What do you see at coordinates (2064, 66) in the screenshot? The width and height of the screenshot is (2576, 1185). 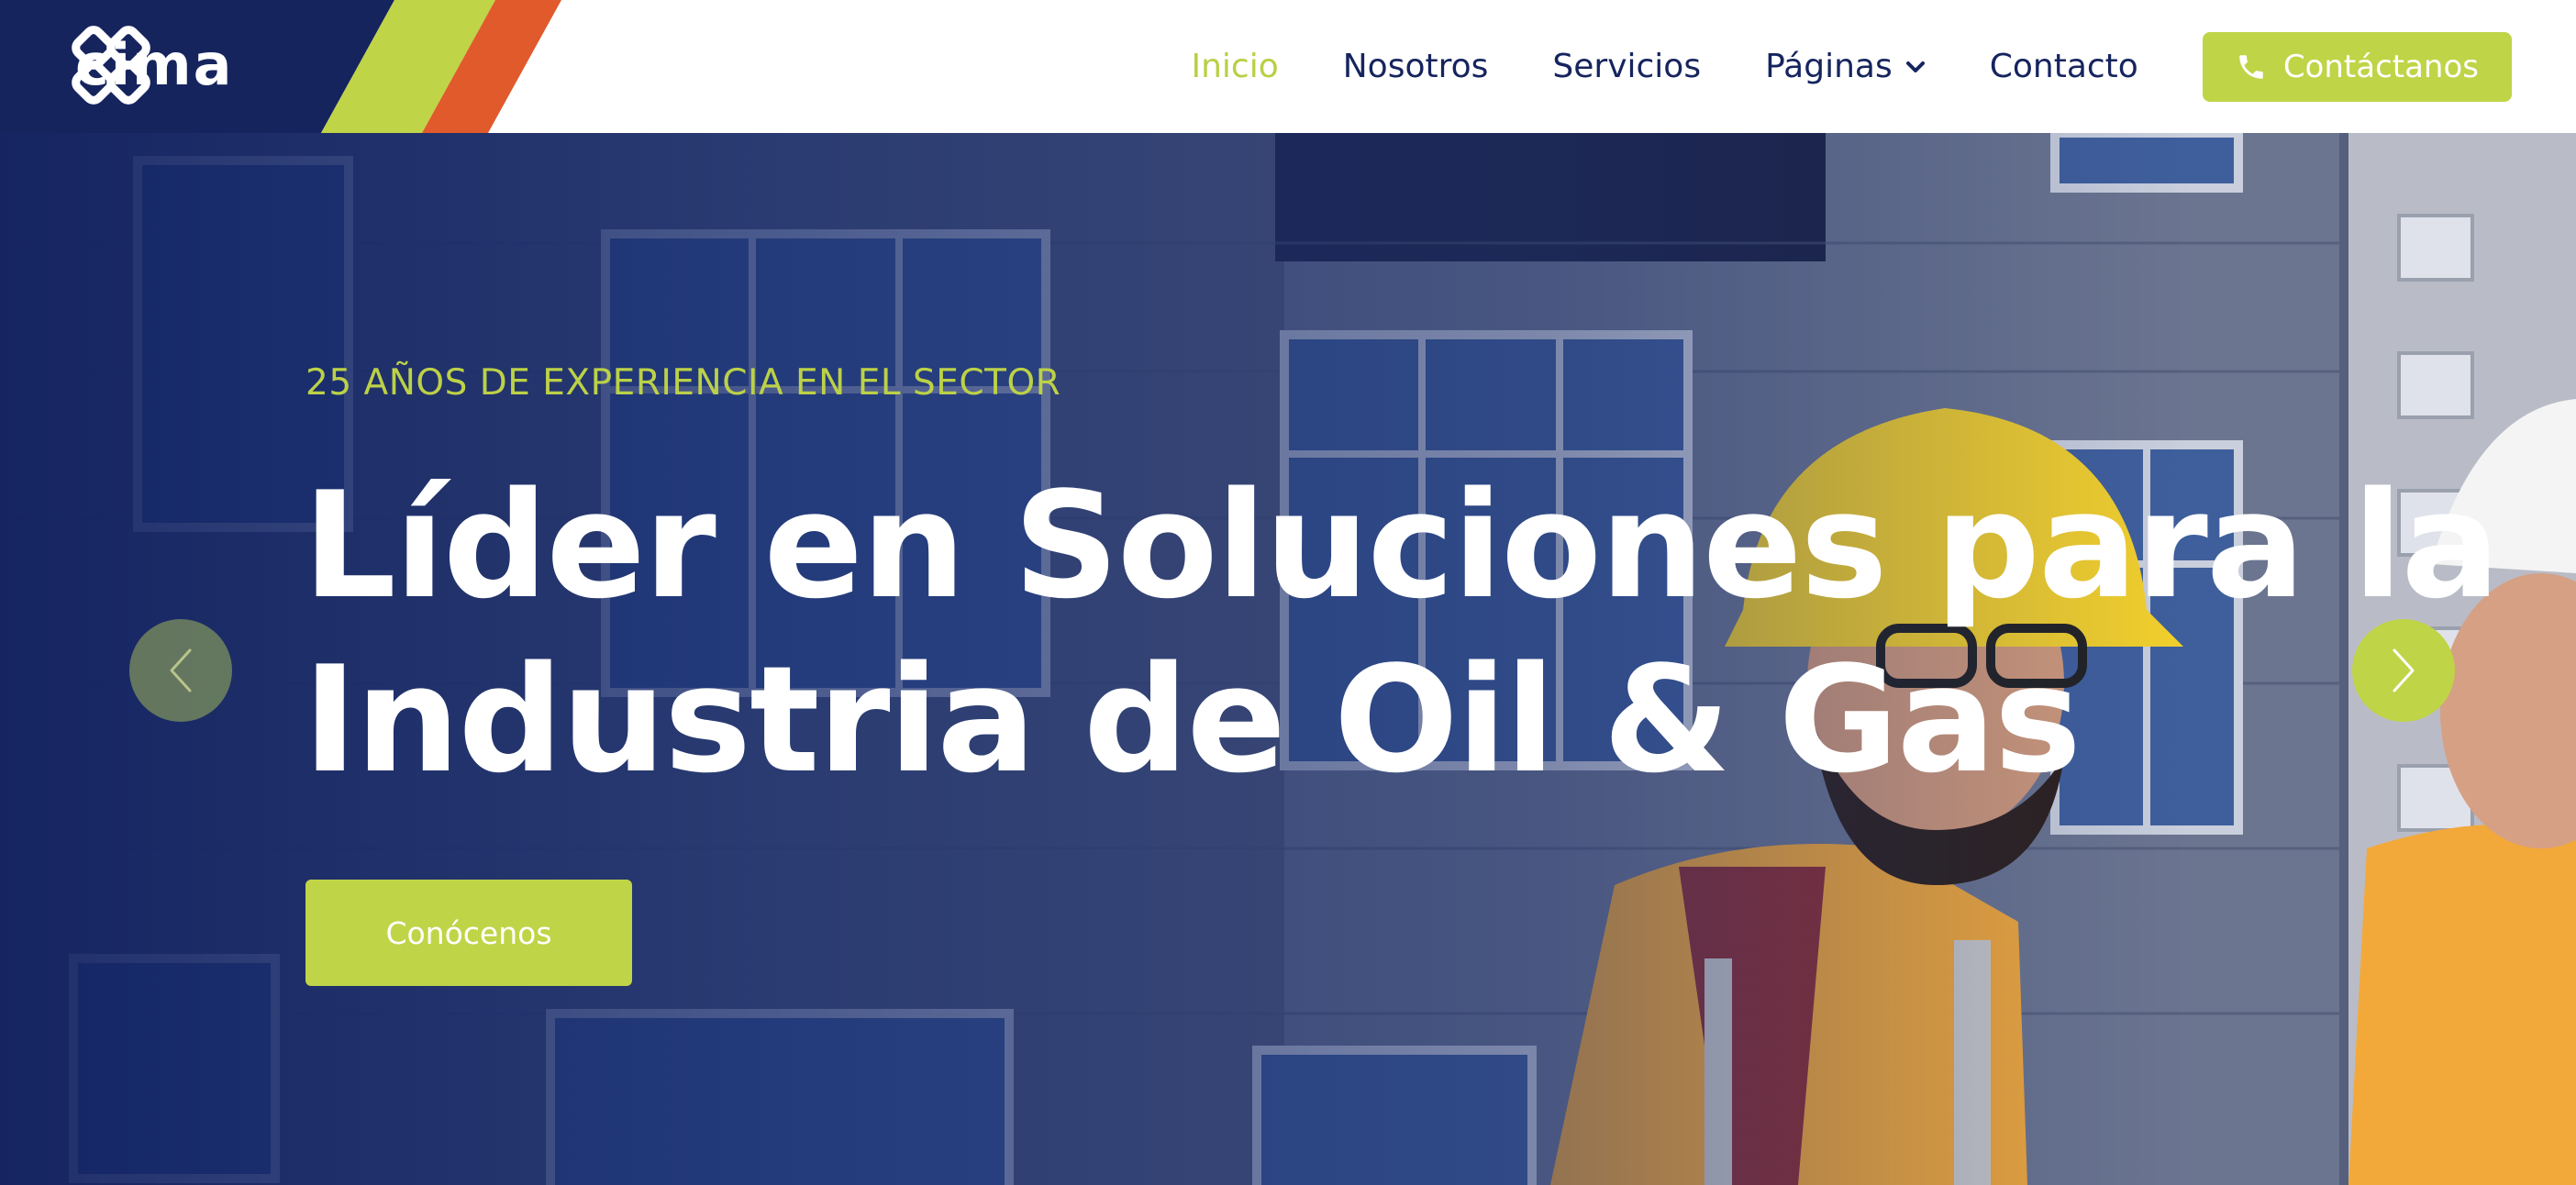 I see `nav-item-contacto: Contacto` at bounding box center [2064, 66].